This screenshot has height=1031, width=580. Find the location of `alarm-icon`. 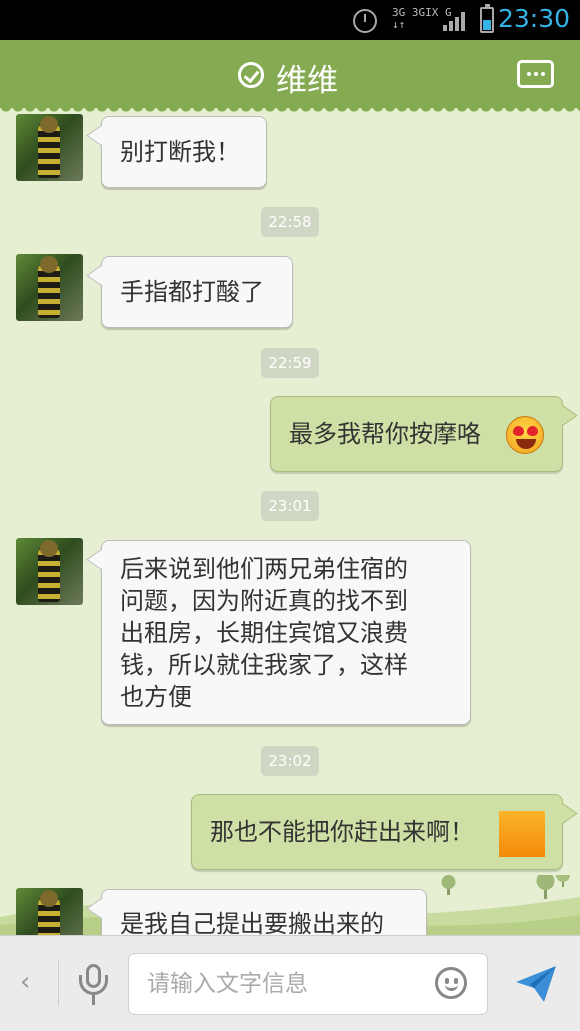

alarm-icon is located at coordinates (365, 21).